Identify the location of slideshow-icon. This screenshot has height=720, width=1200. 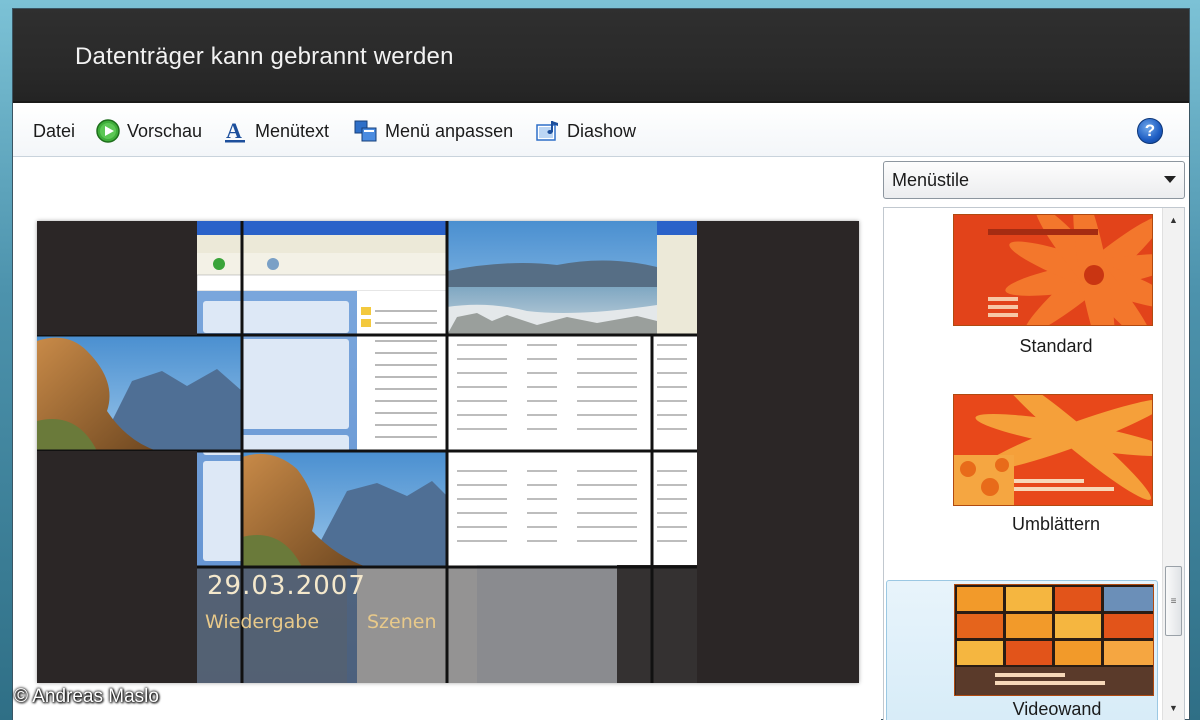
(548, 131).